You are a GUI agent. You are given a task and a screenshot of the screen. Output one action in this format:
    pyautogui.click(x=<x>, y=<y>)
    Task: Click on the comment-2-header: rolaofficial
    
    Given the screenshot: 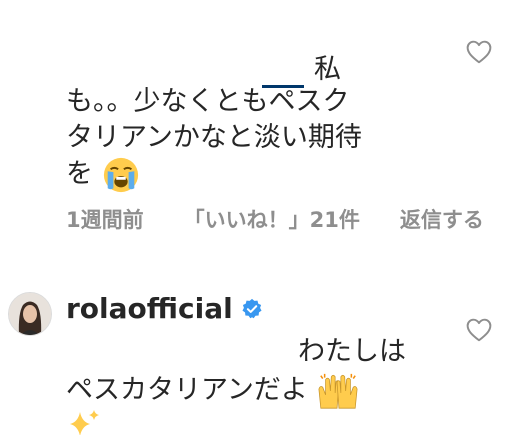 What is the action you would take?
    pyautogui.click(x=164, y=308)
    